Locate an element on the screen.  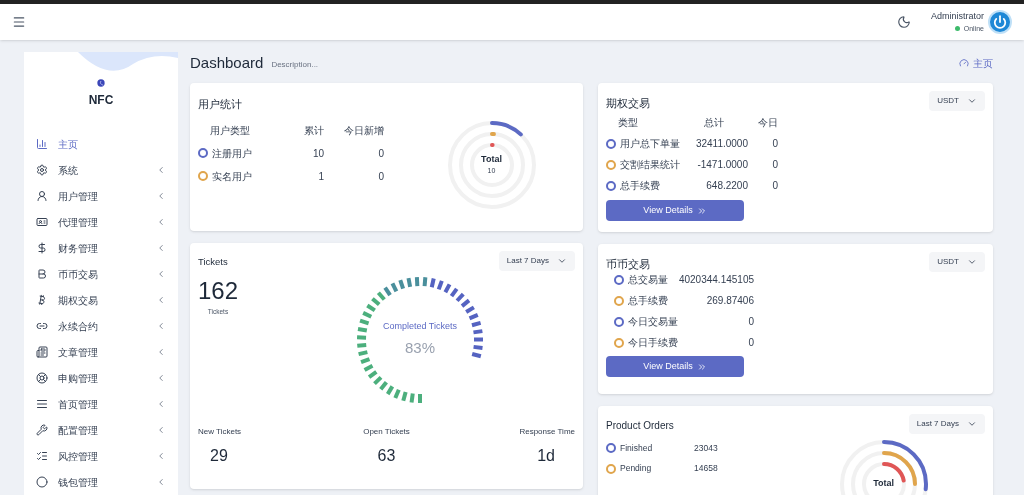
card-title: Tickets is located at coordinates (213, 261).